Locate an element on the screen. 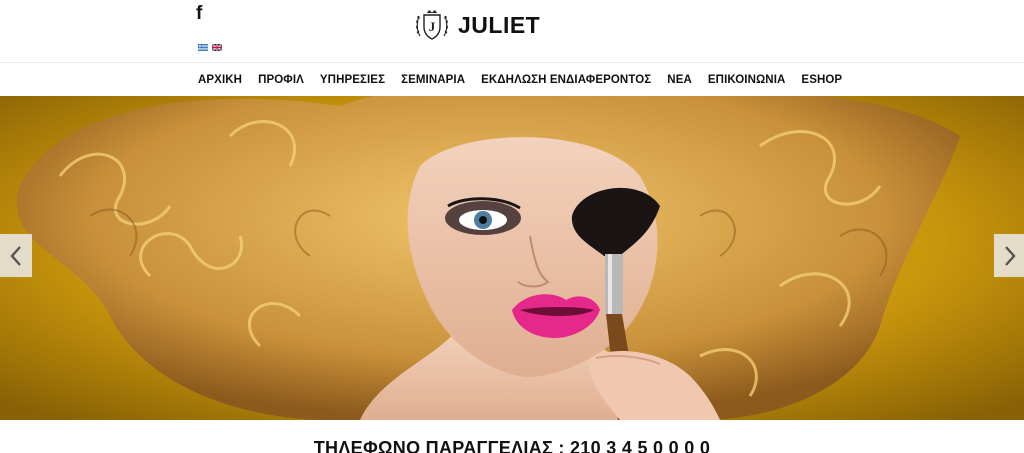  logo-emblem-icon: J is located at coordinates (432, 25).